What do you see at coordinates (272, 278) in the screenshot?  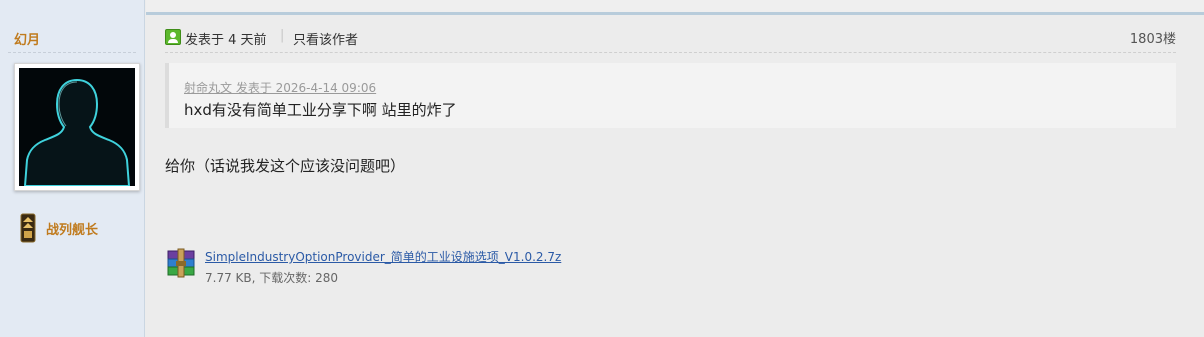 I see `attachment-info: 7.77 KB, 下载次数: 280` at bounding box center [272, 278].